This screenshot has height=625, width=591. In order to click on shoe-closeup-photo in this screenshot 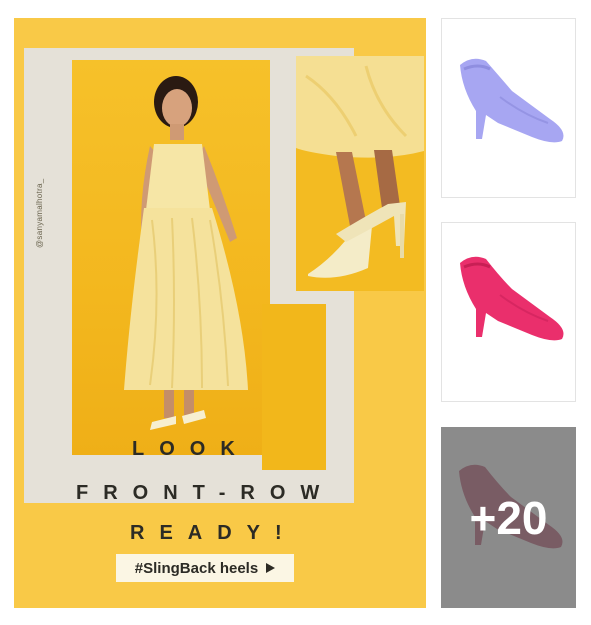, I will do `click(360, 173)`.